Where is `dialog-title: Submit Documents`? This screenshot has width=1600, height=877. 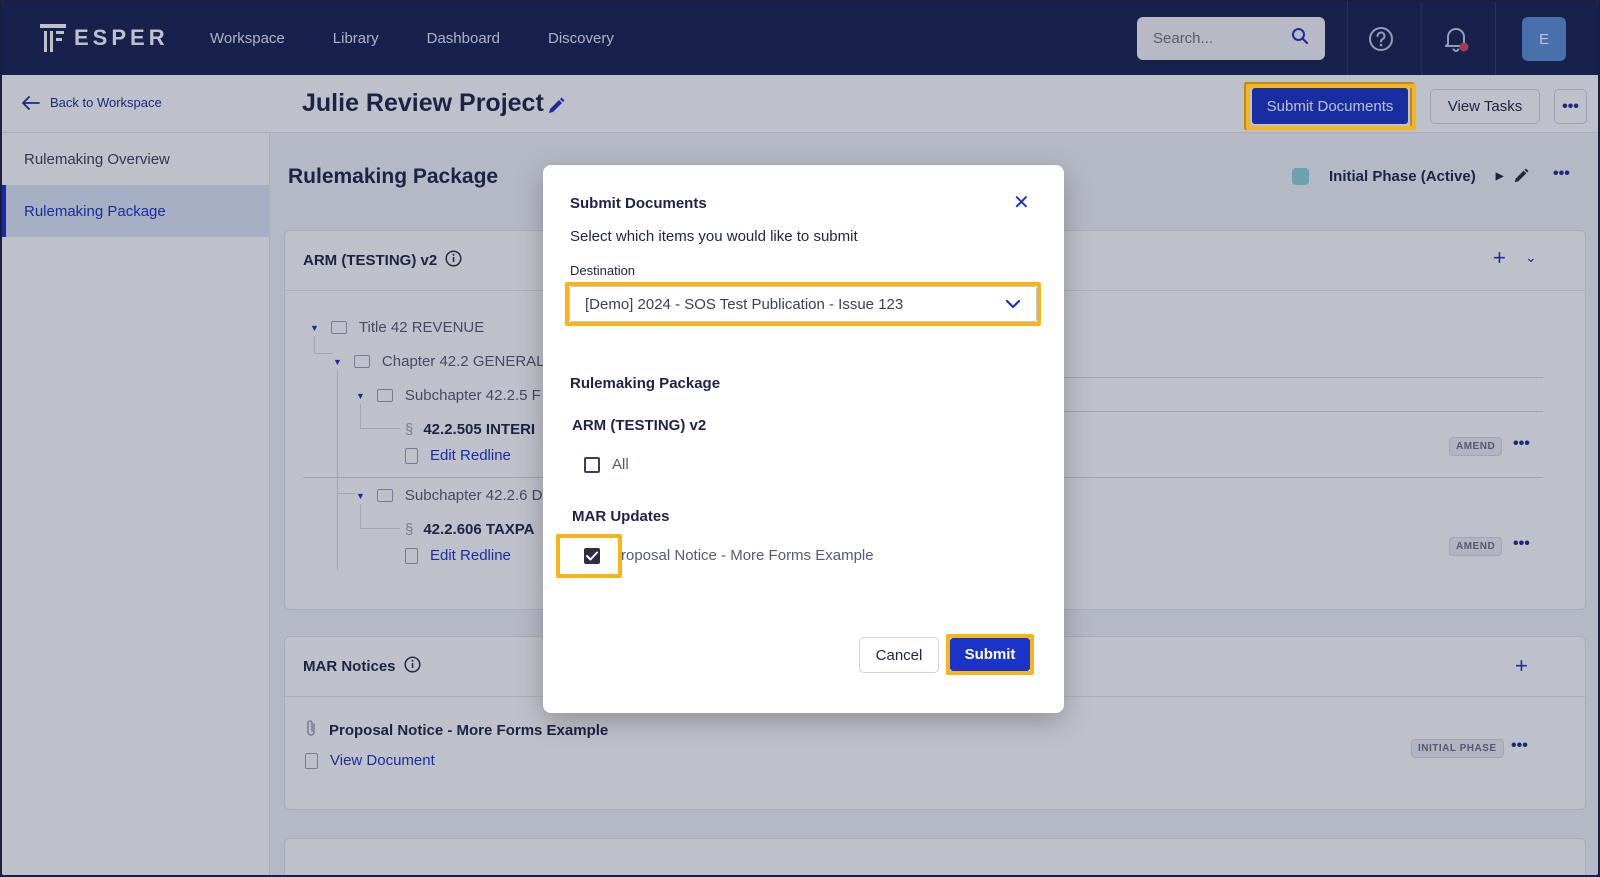 dialog-title: Submit Documents is located at coordinates (638, 203).